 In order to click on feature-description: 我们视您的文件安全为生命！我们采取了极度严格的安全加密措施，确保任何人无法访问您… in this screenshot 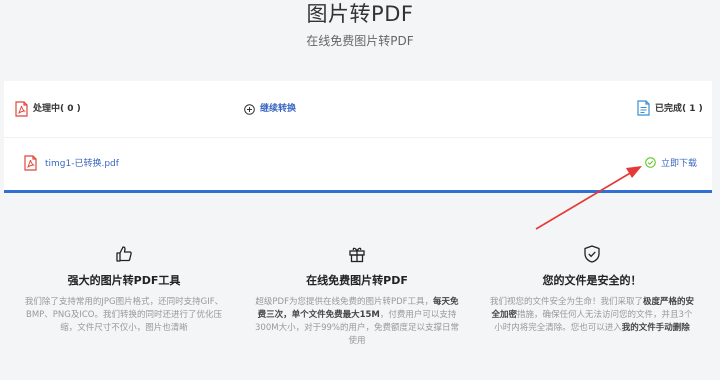, I will do `click(592, 315)`.